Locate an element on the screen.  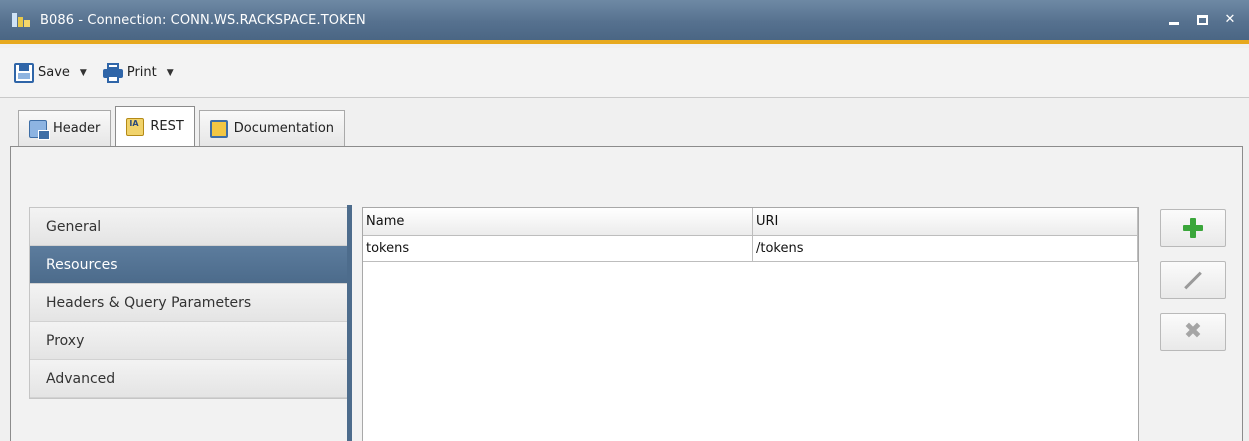
table-header: Name URI is located at coordinates (750, 222).